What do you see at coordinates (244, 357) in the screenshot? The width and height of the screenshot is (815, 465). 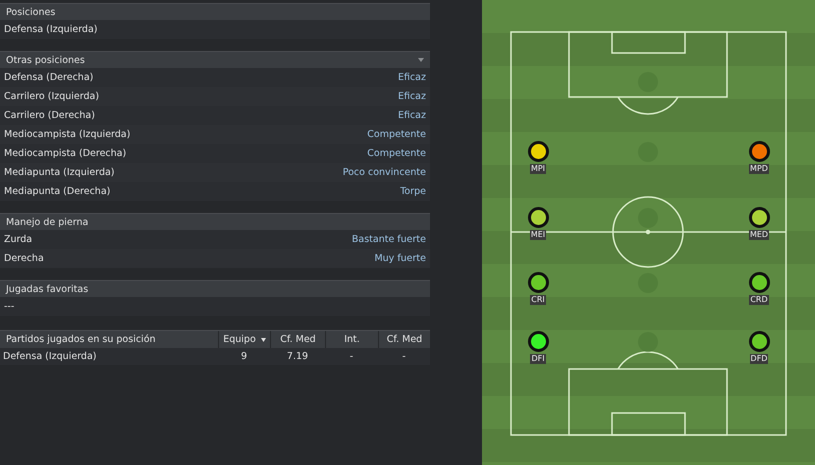 I see `table-cell-text: 9` at bounding box center [244, 357].